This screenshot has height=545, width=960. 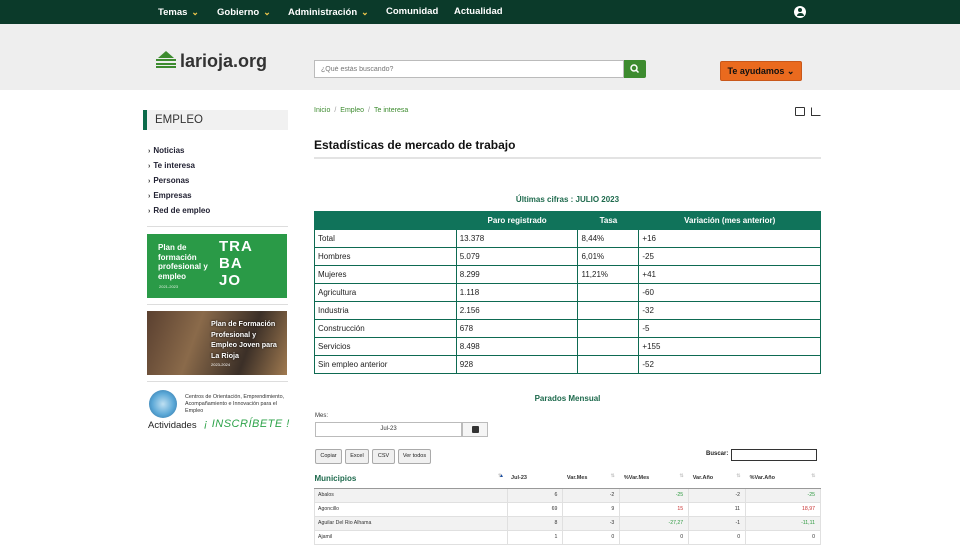 What do you see at coordinates (729, 220) in the screenshot?
I see `column-header: Variación (mes anterior)` at bounding box center [729, 220].